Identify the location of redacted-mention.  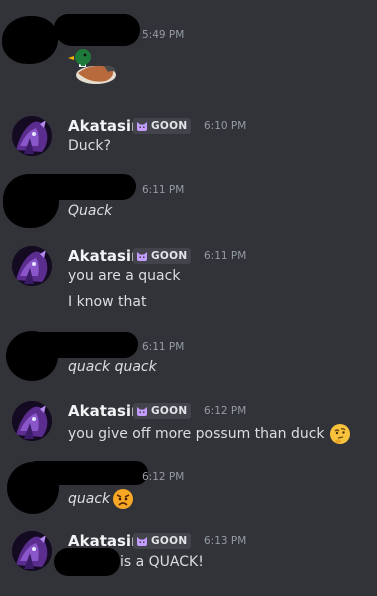
(87, 562).